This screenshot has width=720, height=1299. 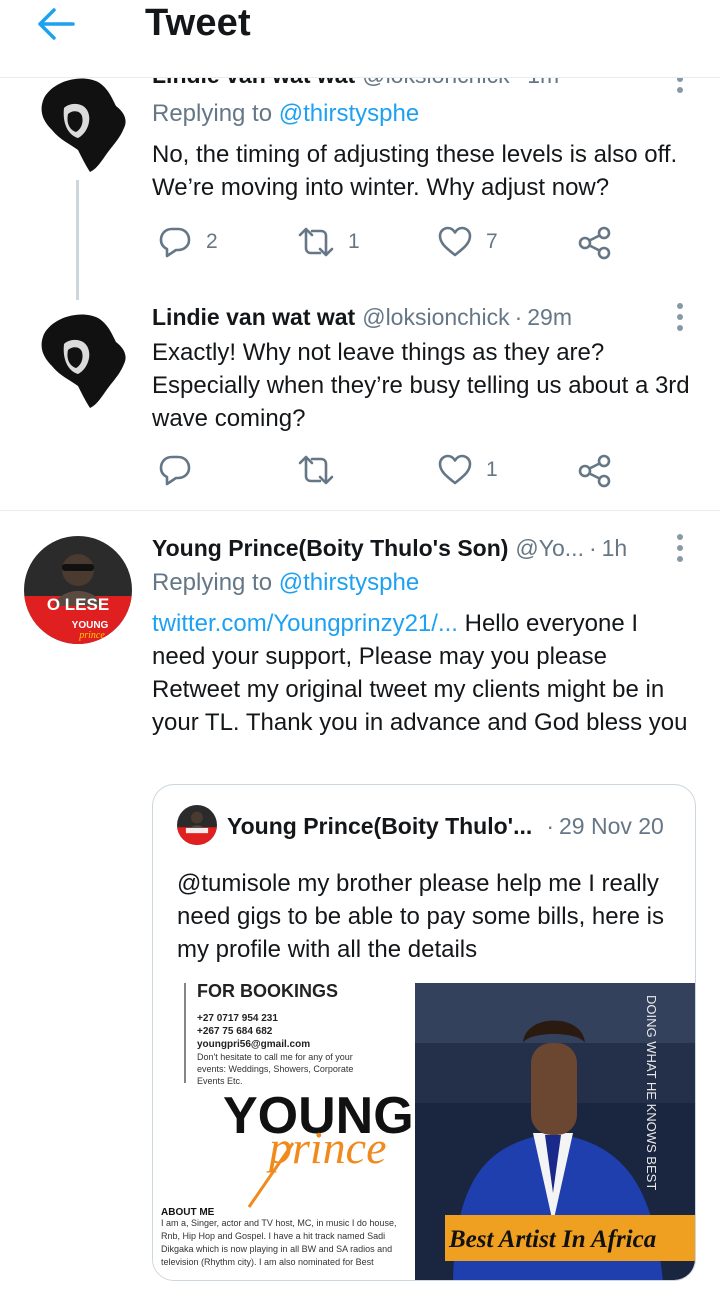 I want to click on like-button: 7, so click(x=468, y=242).